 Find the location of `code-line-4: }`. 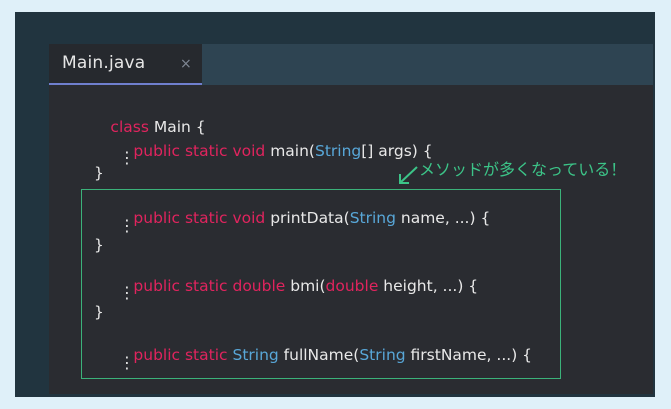

code-line-4: } is located at coordinates (99, 173).